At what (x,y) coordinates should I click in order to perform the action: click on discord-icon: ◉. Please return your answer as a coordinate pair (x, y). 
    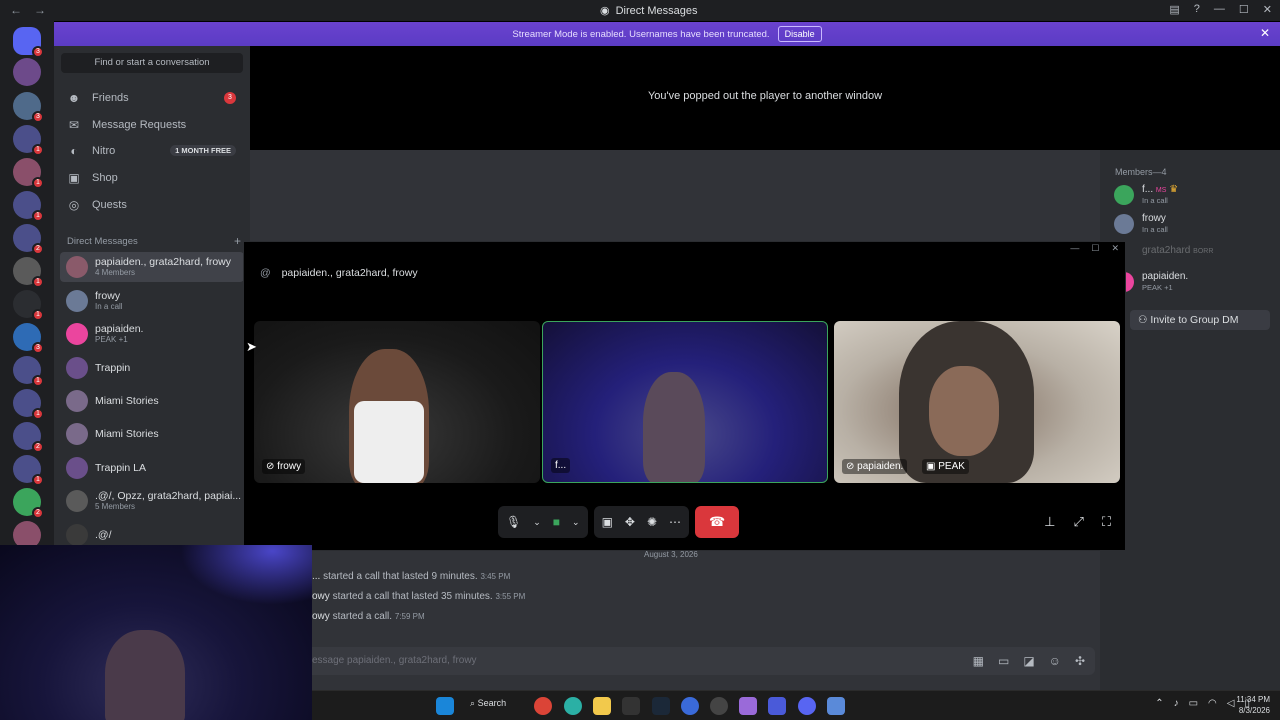
    Looking at the image, I should click on (605, 11).